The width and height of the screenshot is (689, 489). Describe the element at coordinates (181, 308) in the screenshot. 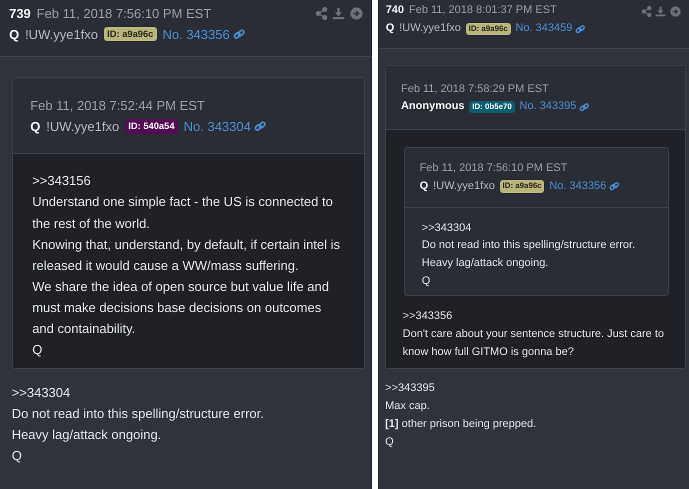

I see `post-text: We share the idea of open source but value life and must make decisions base decisions on outcomes and containability.` at that location.